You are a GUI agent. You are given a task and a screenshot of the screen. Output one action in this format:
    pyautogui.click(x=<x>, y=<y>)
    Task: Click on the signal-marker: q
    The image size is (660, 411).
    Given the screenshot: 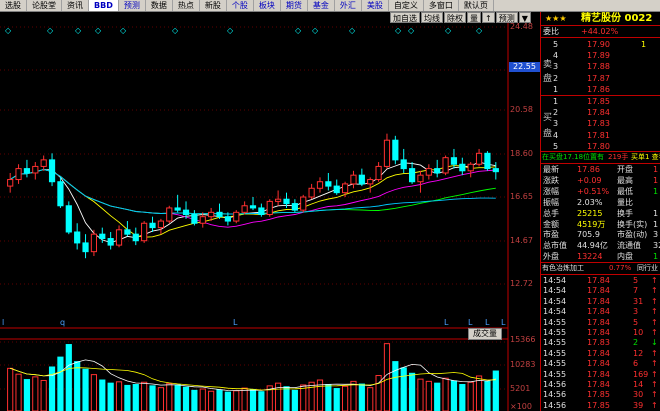 What is the action you would take?
    pyautogui.click(x=63, y=322)
    